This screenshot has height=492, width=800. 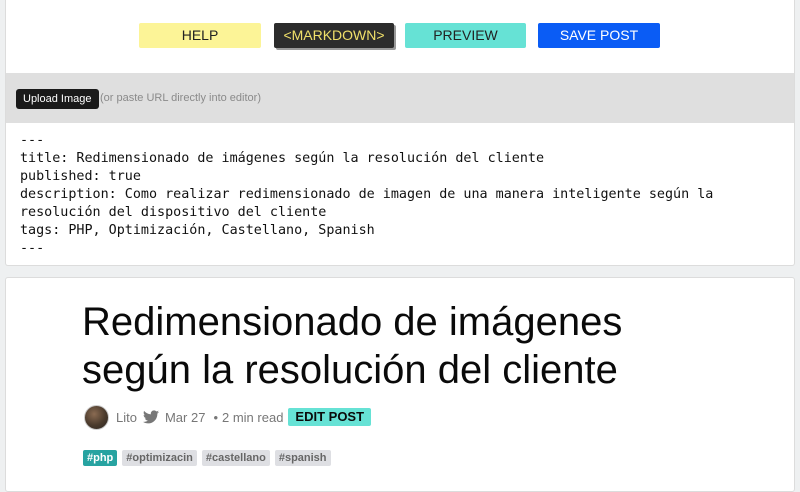 What do you see at coordinates (235, 458) in the screenshot?
I see `tag-castellano: #castellano` at bounding box center [235, 458].